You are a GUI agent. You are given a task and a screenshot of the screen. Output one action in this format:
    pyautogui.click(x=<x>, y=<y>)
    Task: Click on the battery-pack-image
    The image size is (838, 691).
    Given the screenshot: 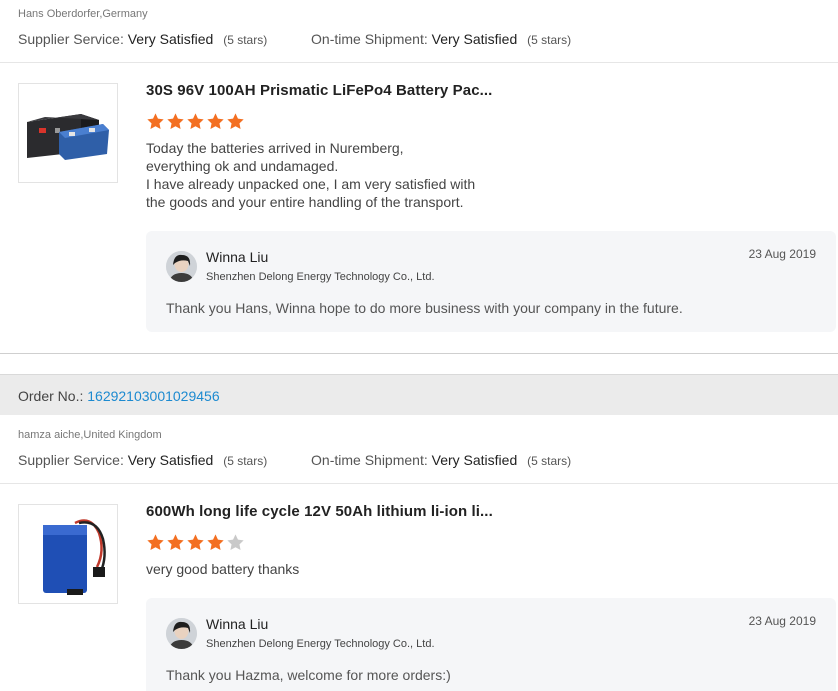 What is the action you would take?
    pyautogui.click(x=68, y=137)
    